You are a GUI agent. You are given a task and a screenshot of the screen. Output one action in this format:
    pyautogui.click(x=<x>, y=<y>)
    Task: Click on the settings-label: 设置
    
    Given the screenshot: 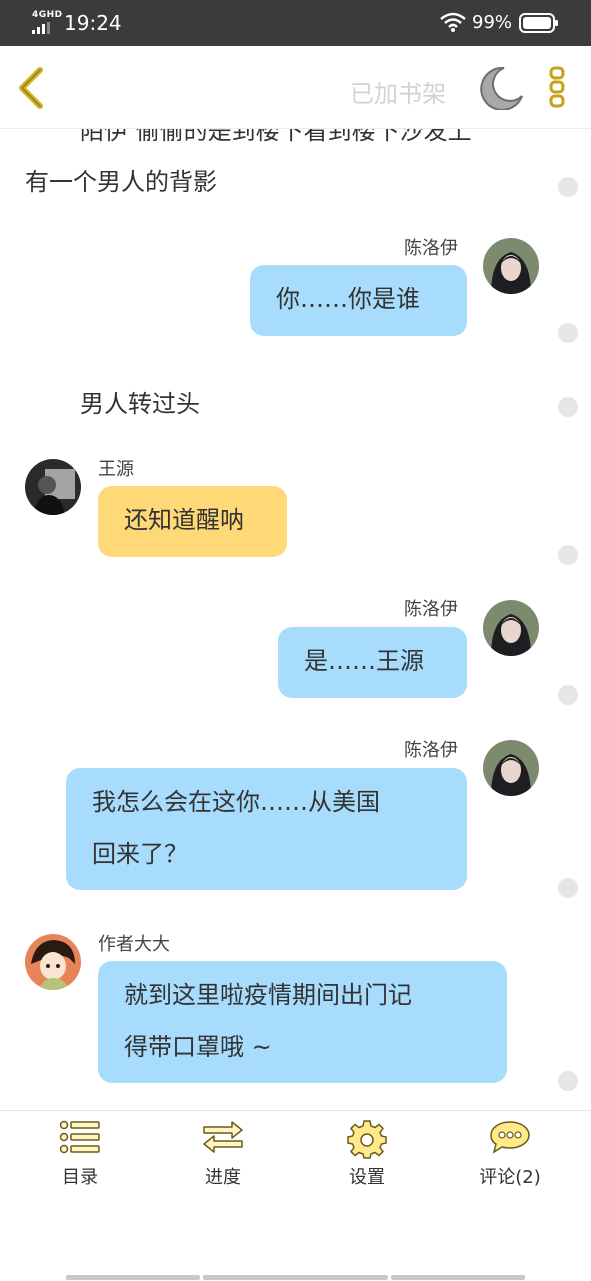 What is the action you would take?
    pyautogui.click(x=367, y=1177)
    